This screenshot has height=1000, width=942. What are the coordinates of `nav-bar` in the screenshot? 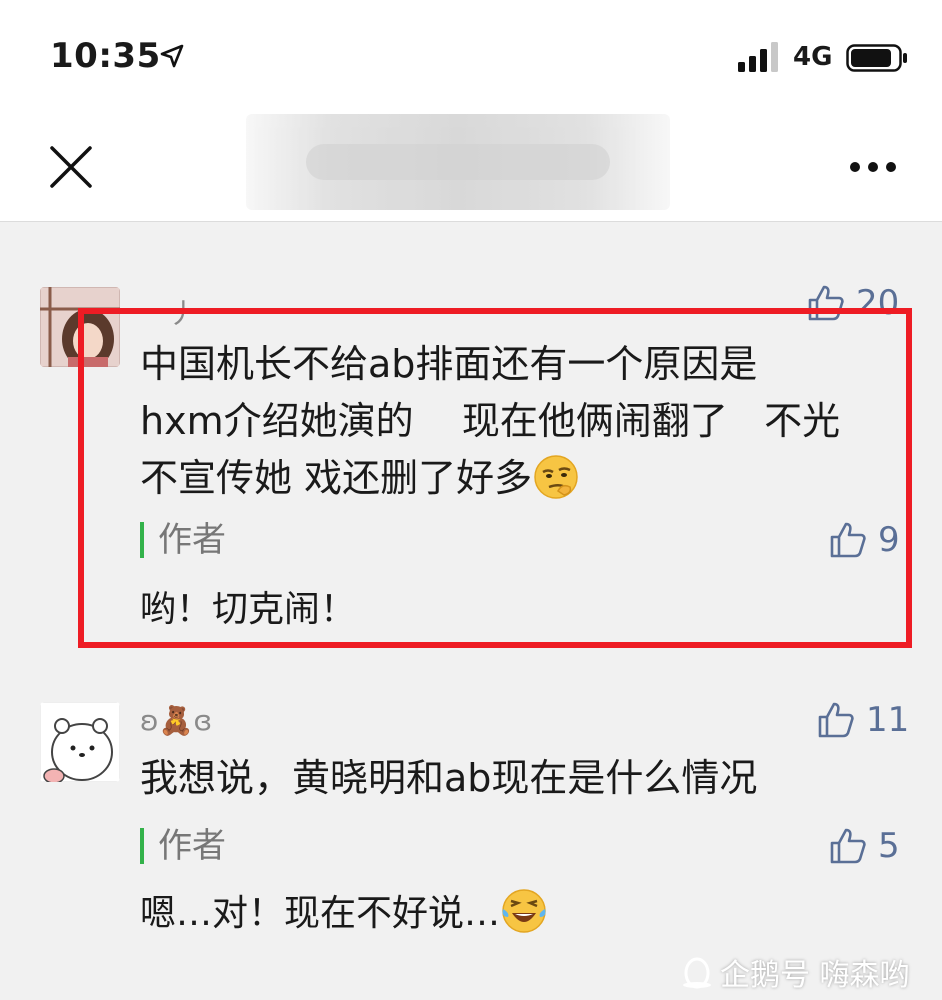 It's located at (471, 166).